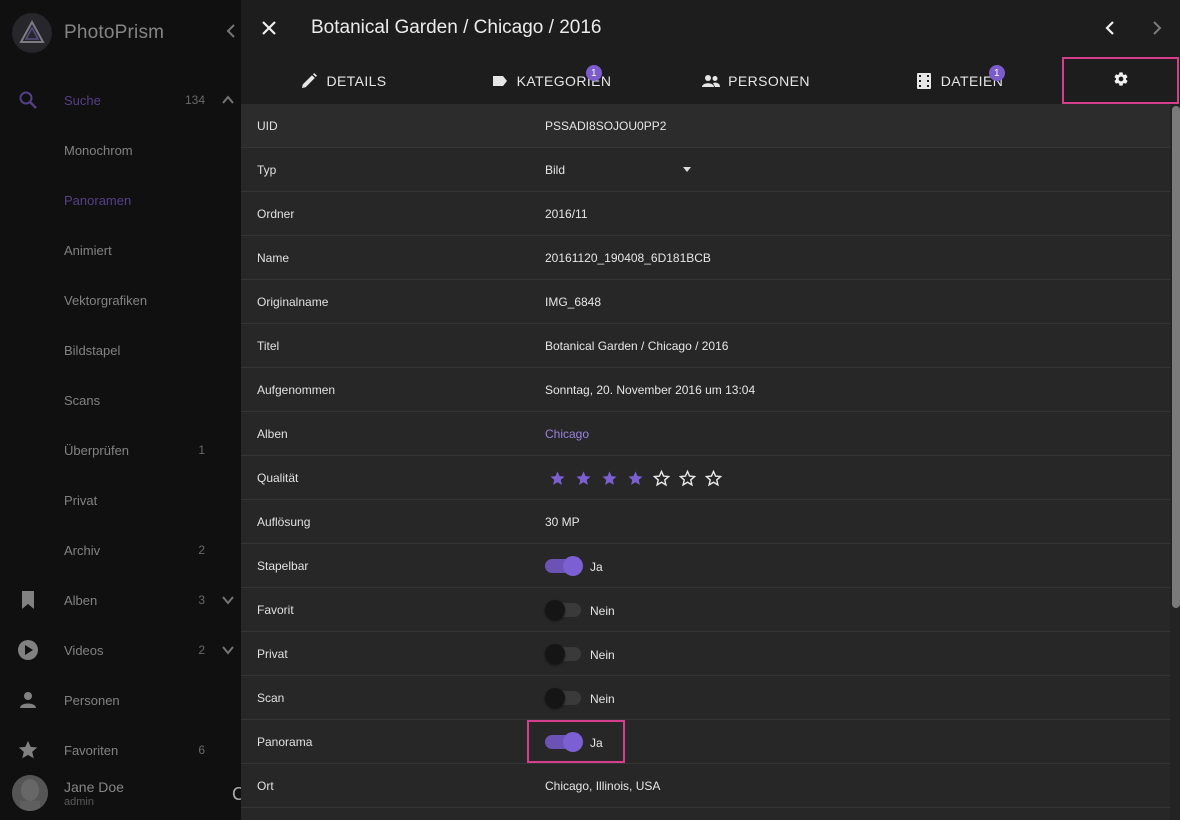 This screenshot has width=1180, height=820. Describe the element at coordinates (120, 350) in the screenshot. I see `sidebar-item-bildstapel: Bildstapel` at that location.